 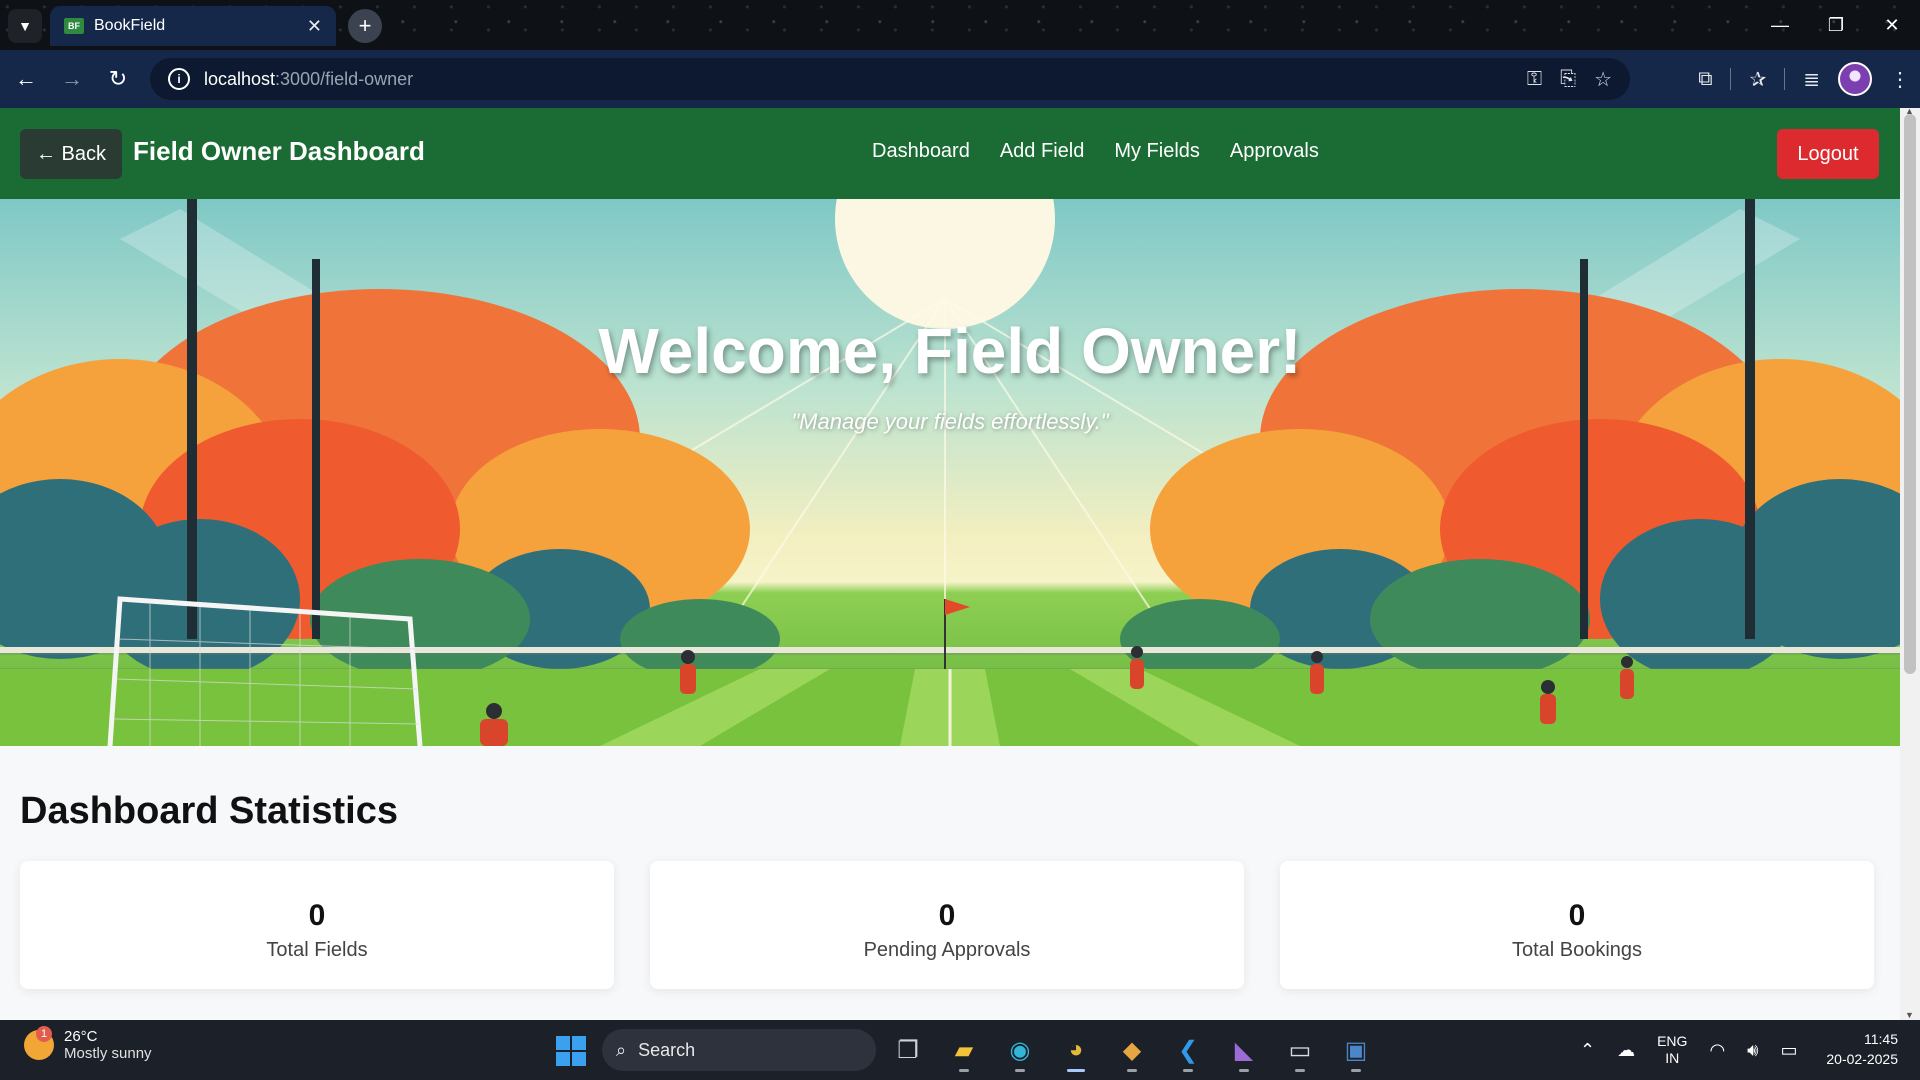 I want to click on stat-label: Pending Approvals, so click(x=947, y=950).